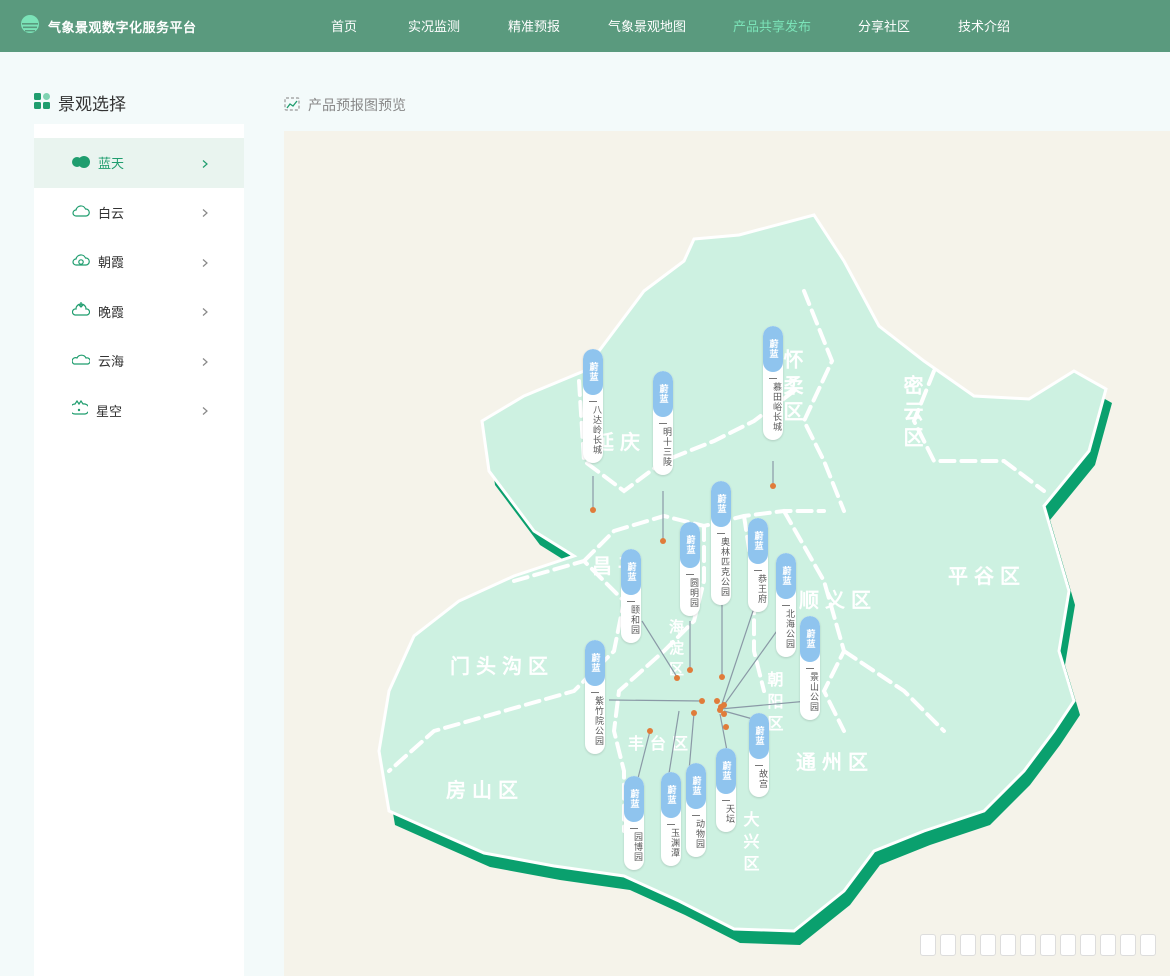 The width and height of the screenshot is (1170, 976). I want to click on starry-sky-icon, so click(79, 410).